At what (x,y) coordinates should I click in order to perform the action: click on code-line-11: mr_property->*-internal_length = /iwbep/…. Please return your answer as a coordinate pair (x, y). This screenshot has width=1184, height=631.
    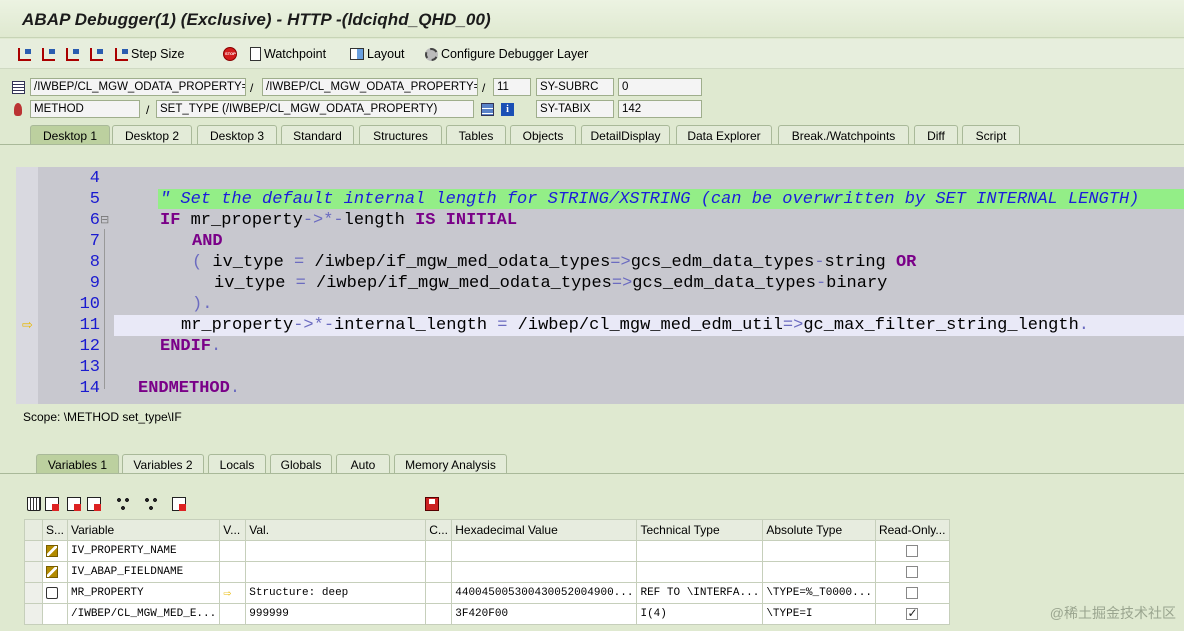
    Looking at the image, I should click on (635, 325).